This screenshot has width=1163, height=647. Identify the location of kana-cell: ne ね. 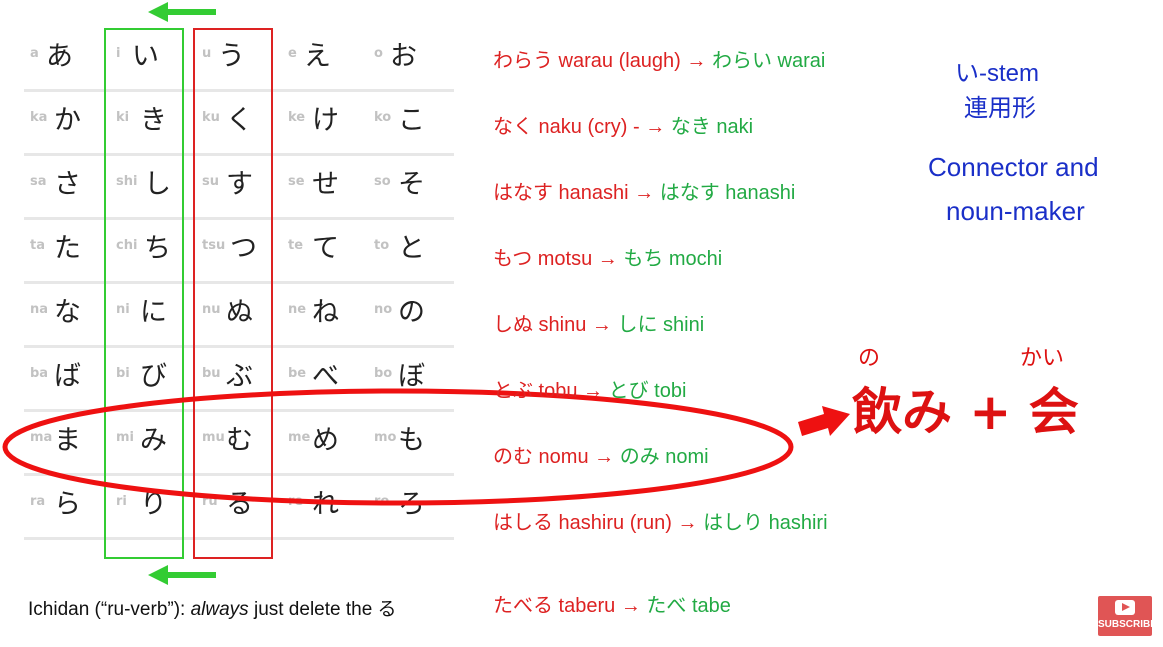
(325, 313).